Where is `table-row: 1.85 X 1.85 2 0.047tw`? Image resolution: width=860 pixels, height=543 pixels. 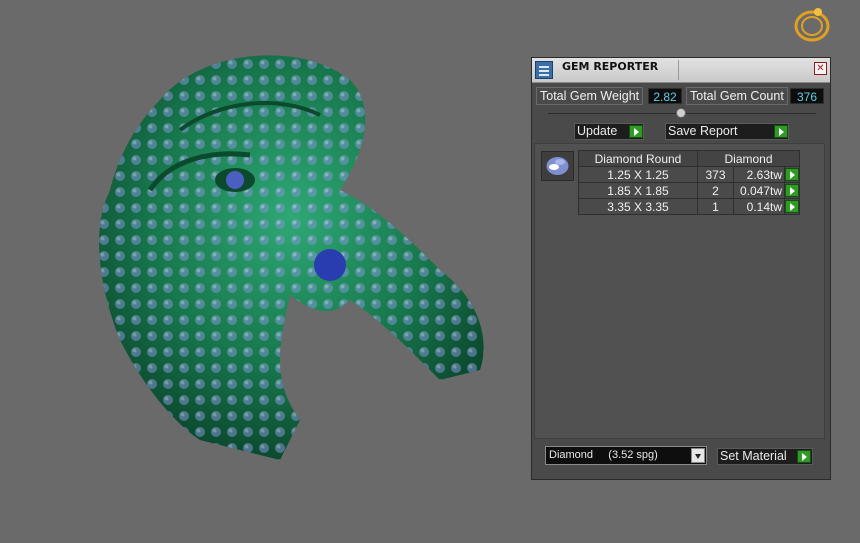
table-row: 1.85 X 1.85 2 0.047tw is located at coordinates (689, 190).